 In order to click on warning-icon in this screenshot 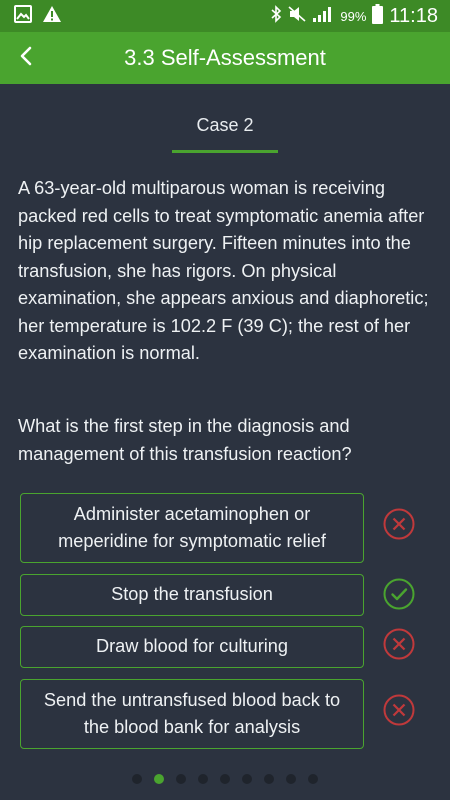, I will do `click(52, 16)`.